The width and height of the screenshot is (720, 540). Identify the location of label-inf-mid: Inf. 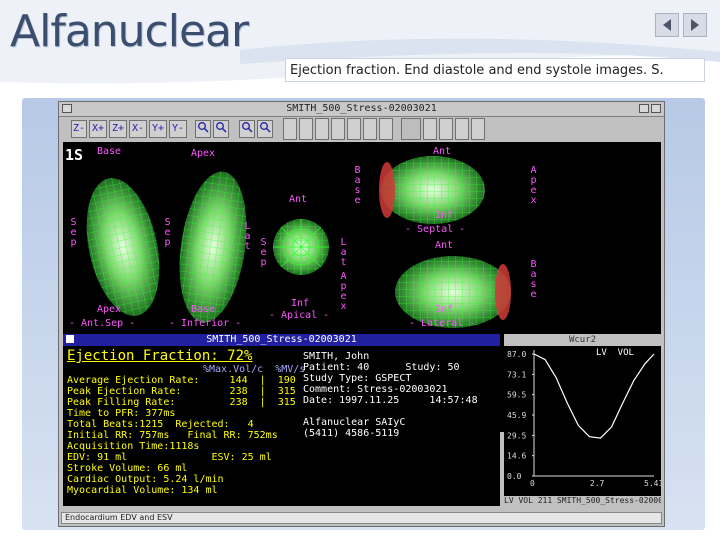
(444, 215).